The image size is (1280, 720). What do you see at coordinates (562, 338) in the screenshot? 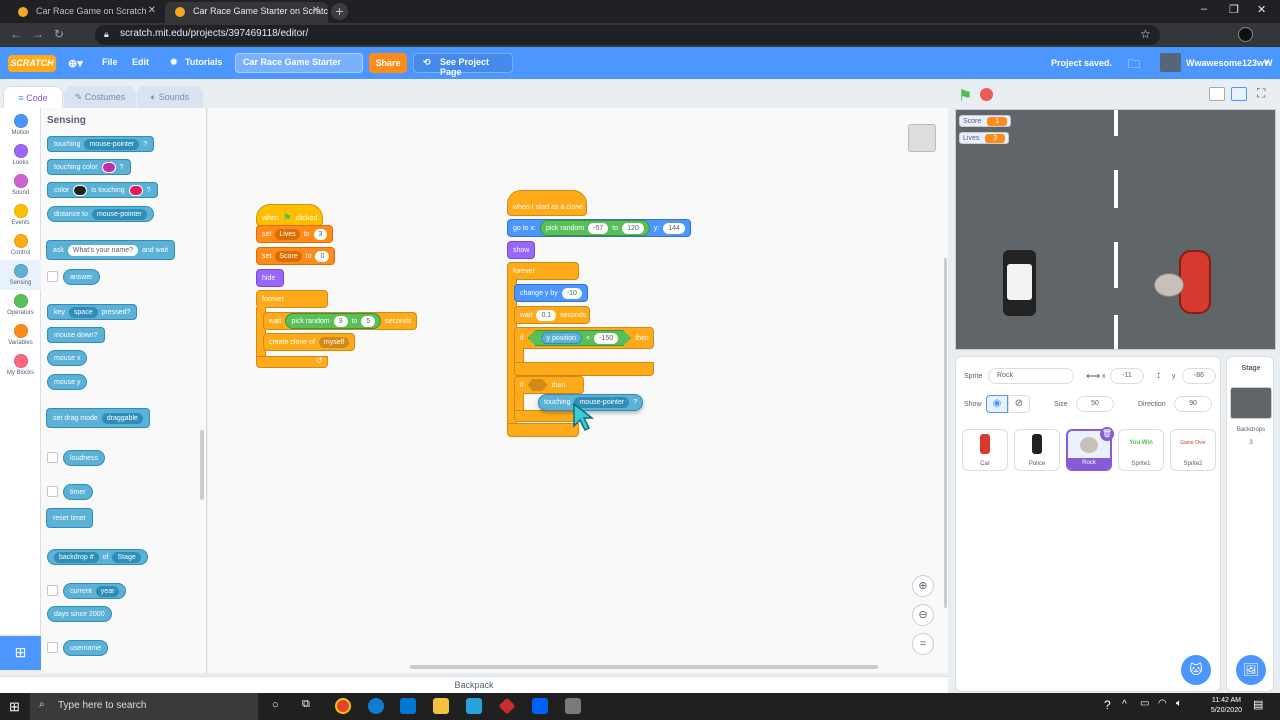
I see `y-position-reporter: y position` at bounding box center [562, 338].